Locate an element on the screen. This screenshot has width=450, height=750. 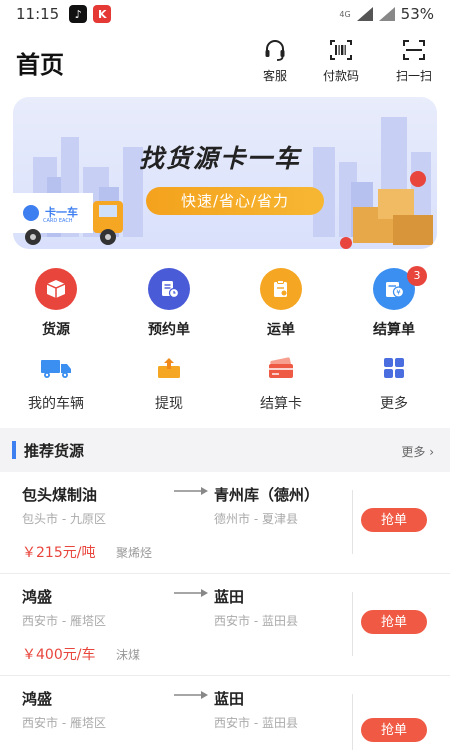
scan-button: 扫一扫 is located at coordinates (414, 61).